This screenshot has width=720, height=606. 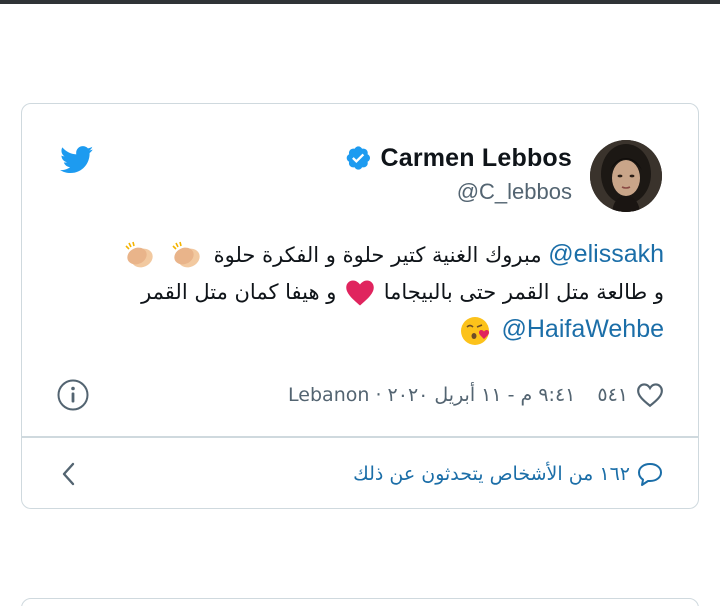 What do you see at coordinates (612, 395) in the screenshot?
I see `like-count: ٥٤١` at bounding box center [612, 395].